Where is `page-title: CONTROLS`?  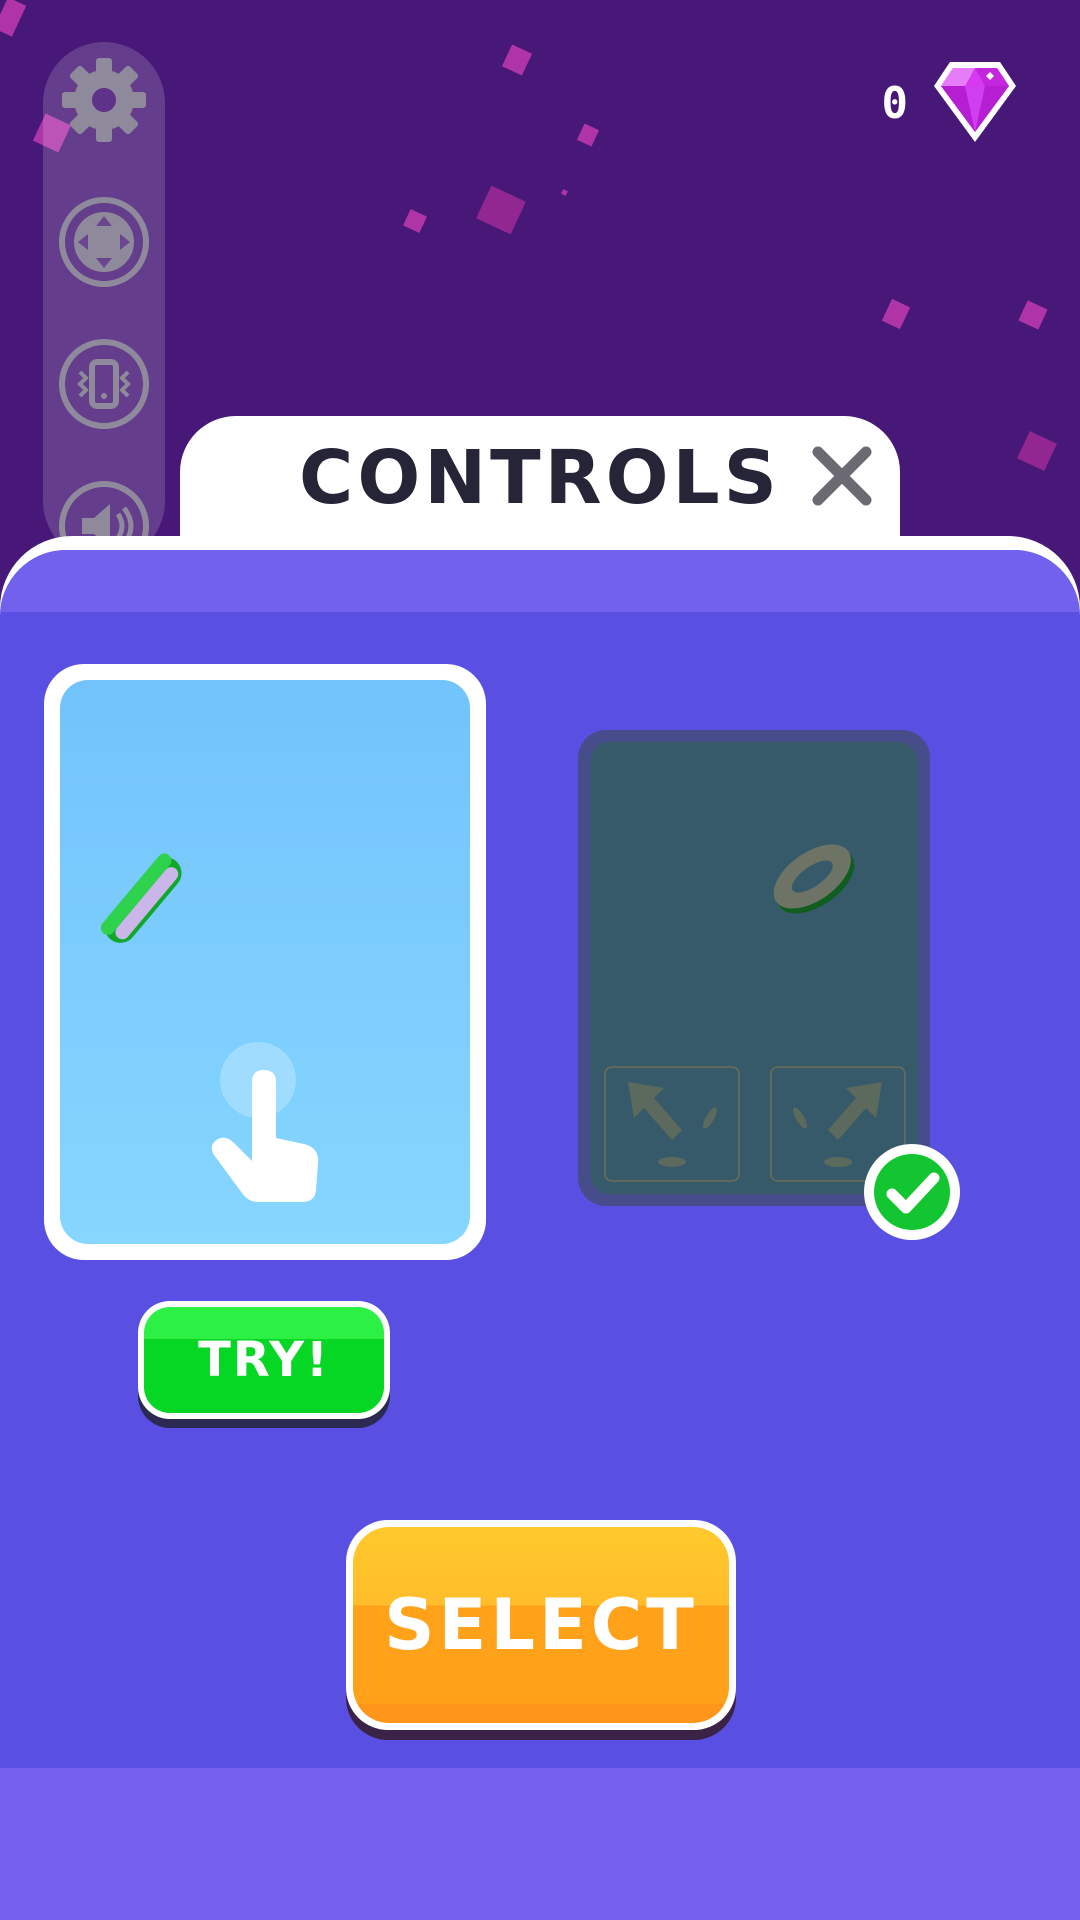 page-title: CONTROLS is located at coordinates (540, 478).